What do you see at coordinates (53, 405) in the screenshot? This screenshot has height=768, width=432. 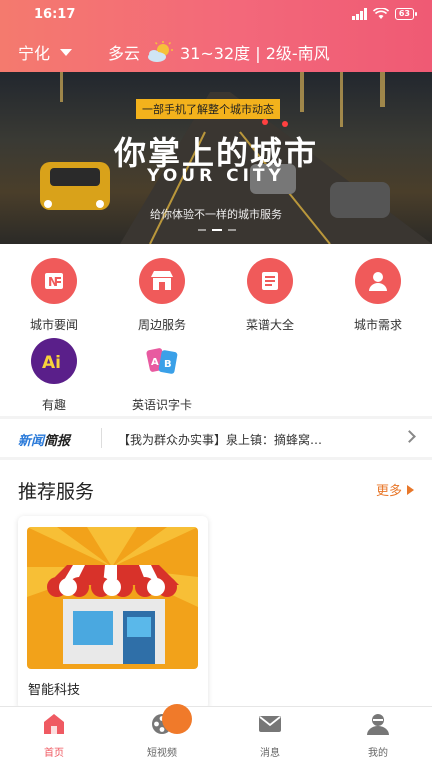 I see `service-label: 有趣` at bounding box center [53, 405].